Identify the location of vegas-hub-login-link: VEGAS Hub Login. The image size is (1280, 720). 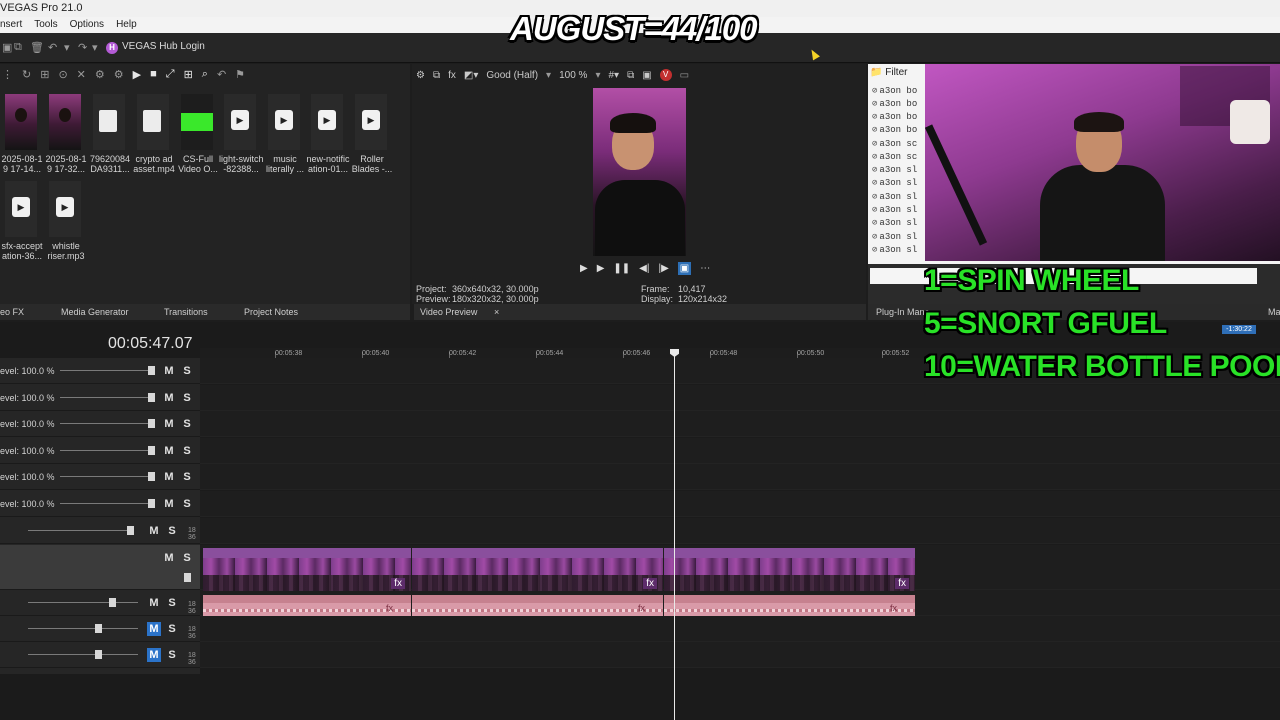
(163, 46).